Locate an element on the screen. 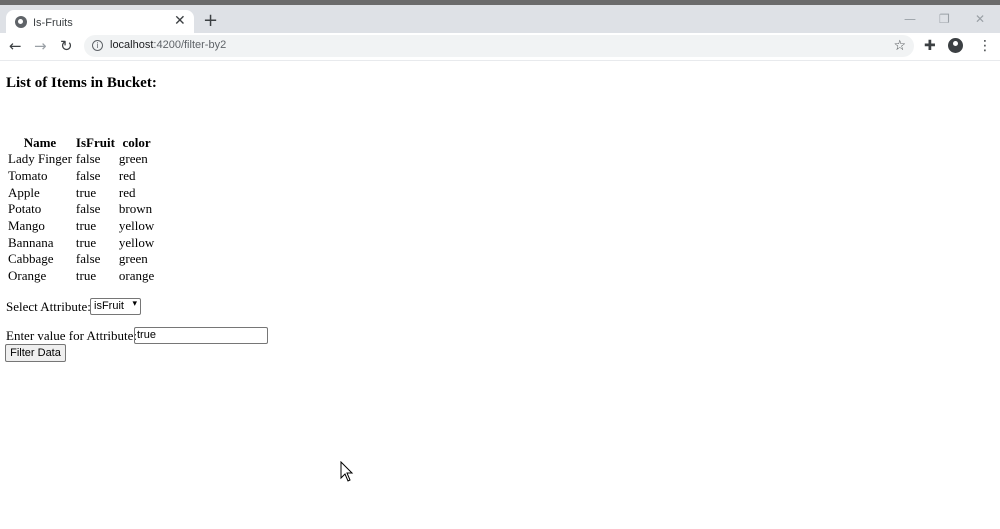 The height and width of the screenshot is (529, 1000). url-text: localhost:4200/filter-by2 is located at coordinates (168, 45).